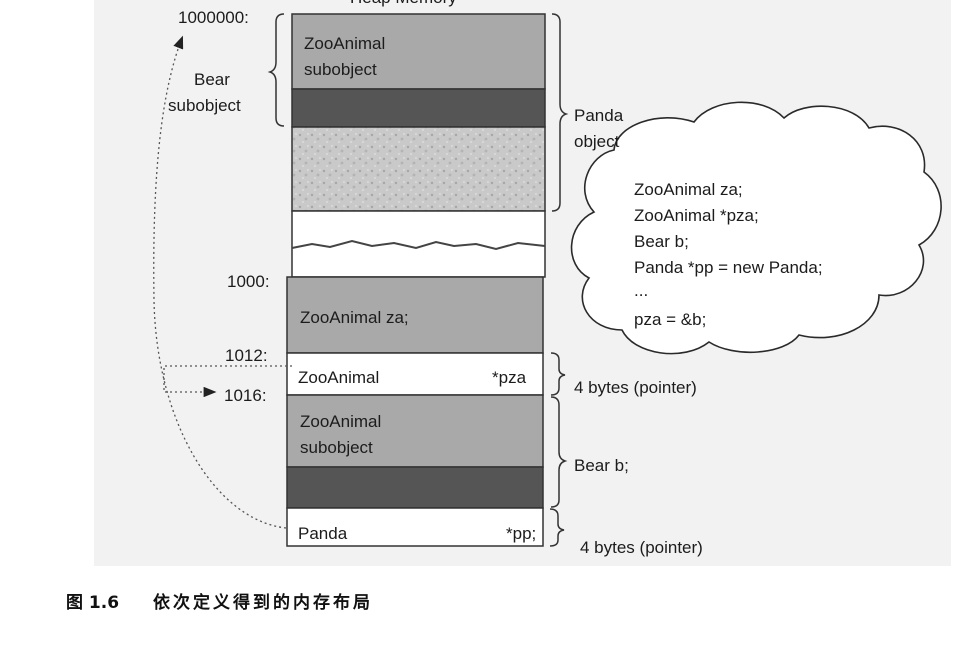 The image size is (976, 648). I want to click on address-1000: 1000:, so click(248, 281).